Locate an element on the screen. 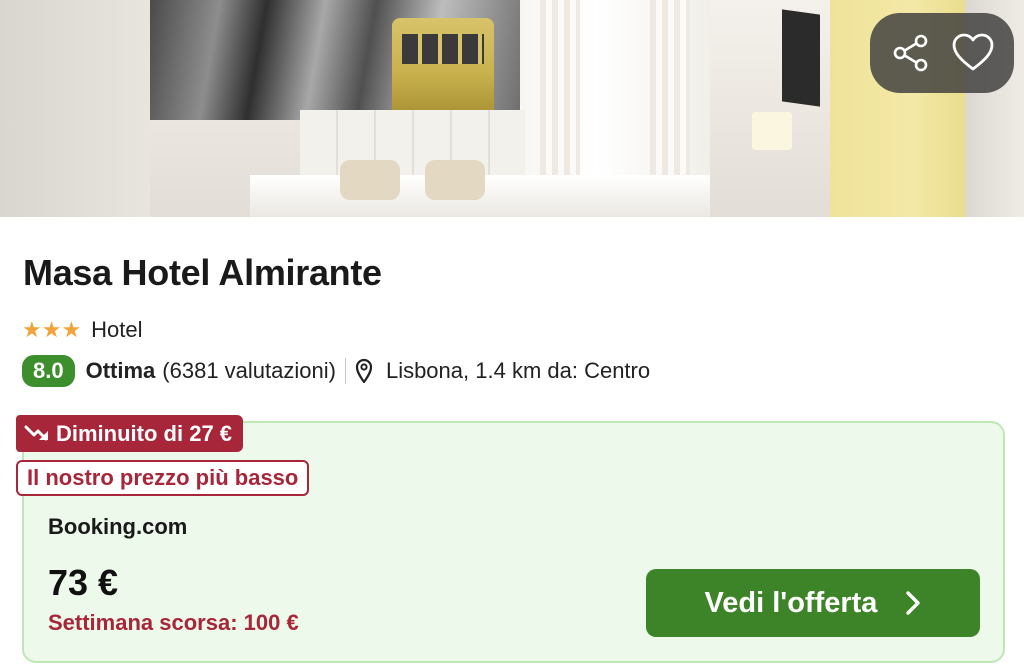  price-drop-badge: Diminuito di 27 € is located at coordinates (130, 433).